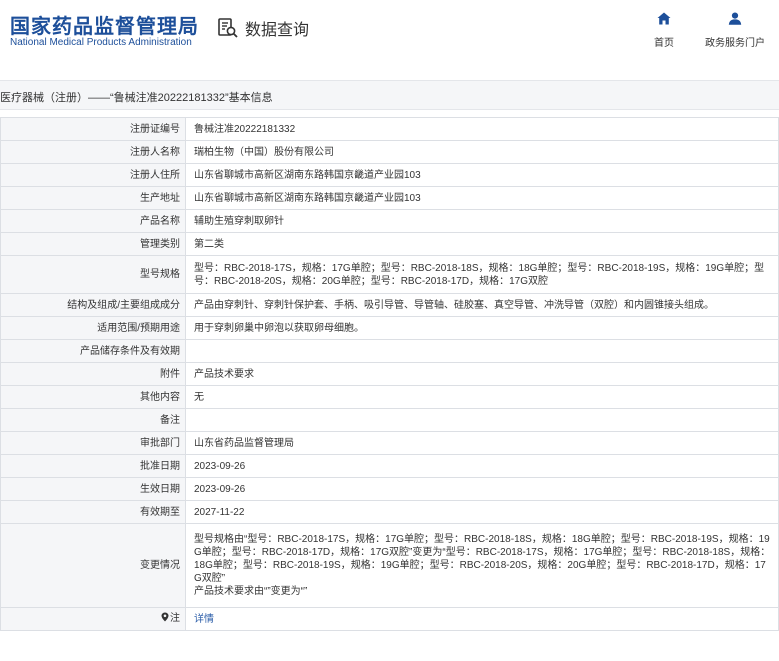 Image resolution: width=779 pixels, height=661 pixels. I want to click on table-row: 产品储存条件及有效期, so click(389, 351).